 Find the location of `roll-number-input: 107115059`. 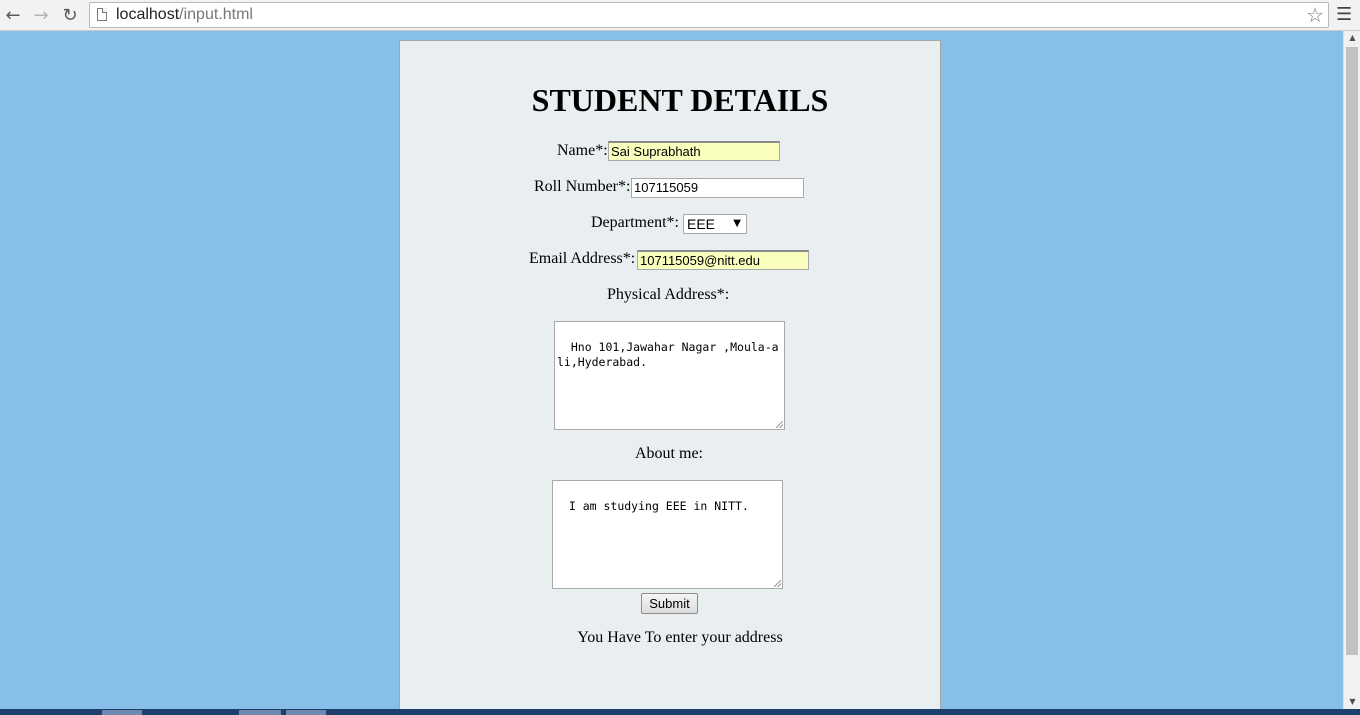

roll-number-input: 107115059 is located at coordinates (717, 188).